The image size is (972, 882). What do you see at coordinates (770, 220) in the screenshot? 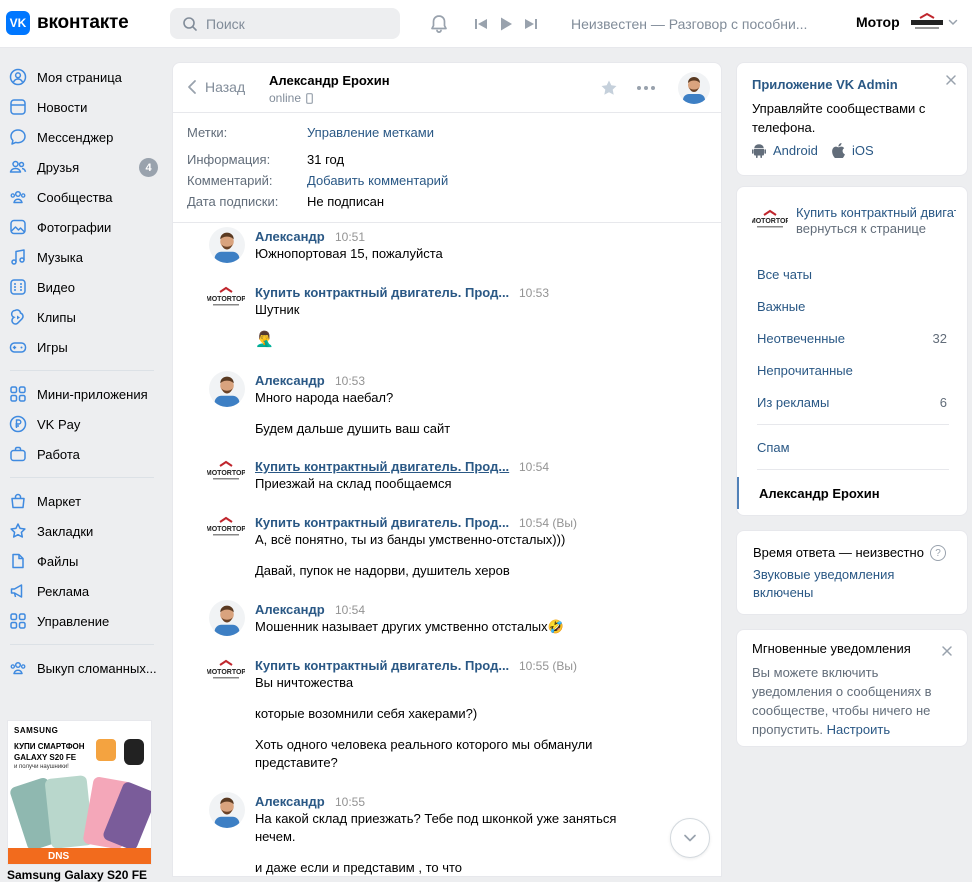
I see `community-logo-icon: MOTORTOP` at bounding box center [770, 220].